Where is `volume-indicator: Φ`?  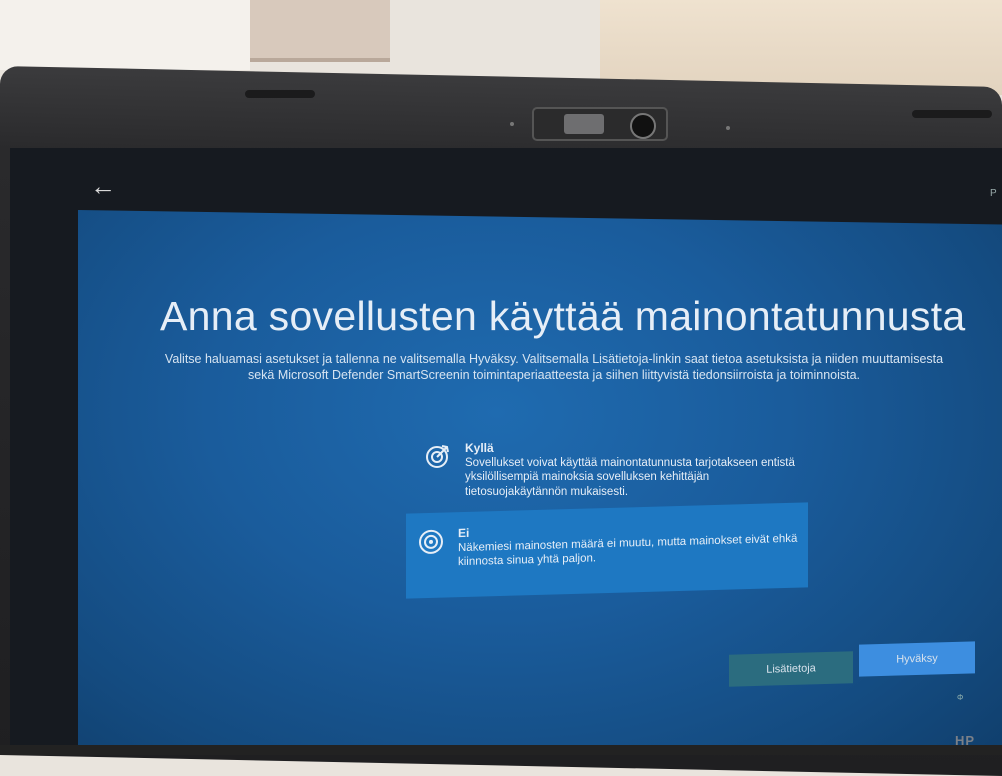
volume-indicator: Φ is located at coordinates (960, 697).